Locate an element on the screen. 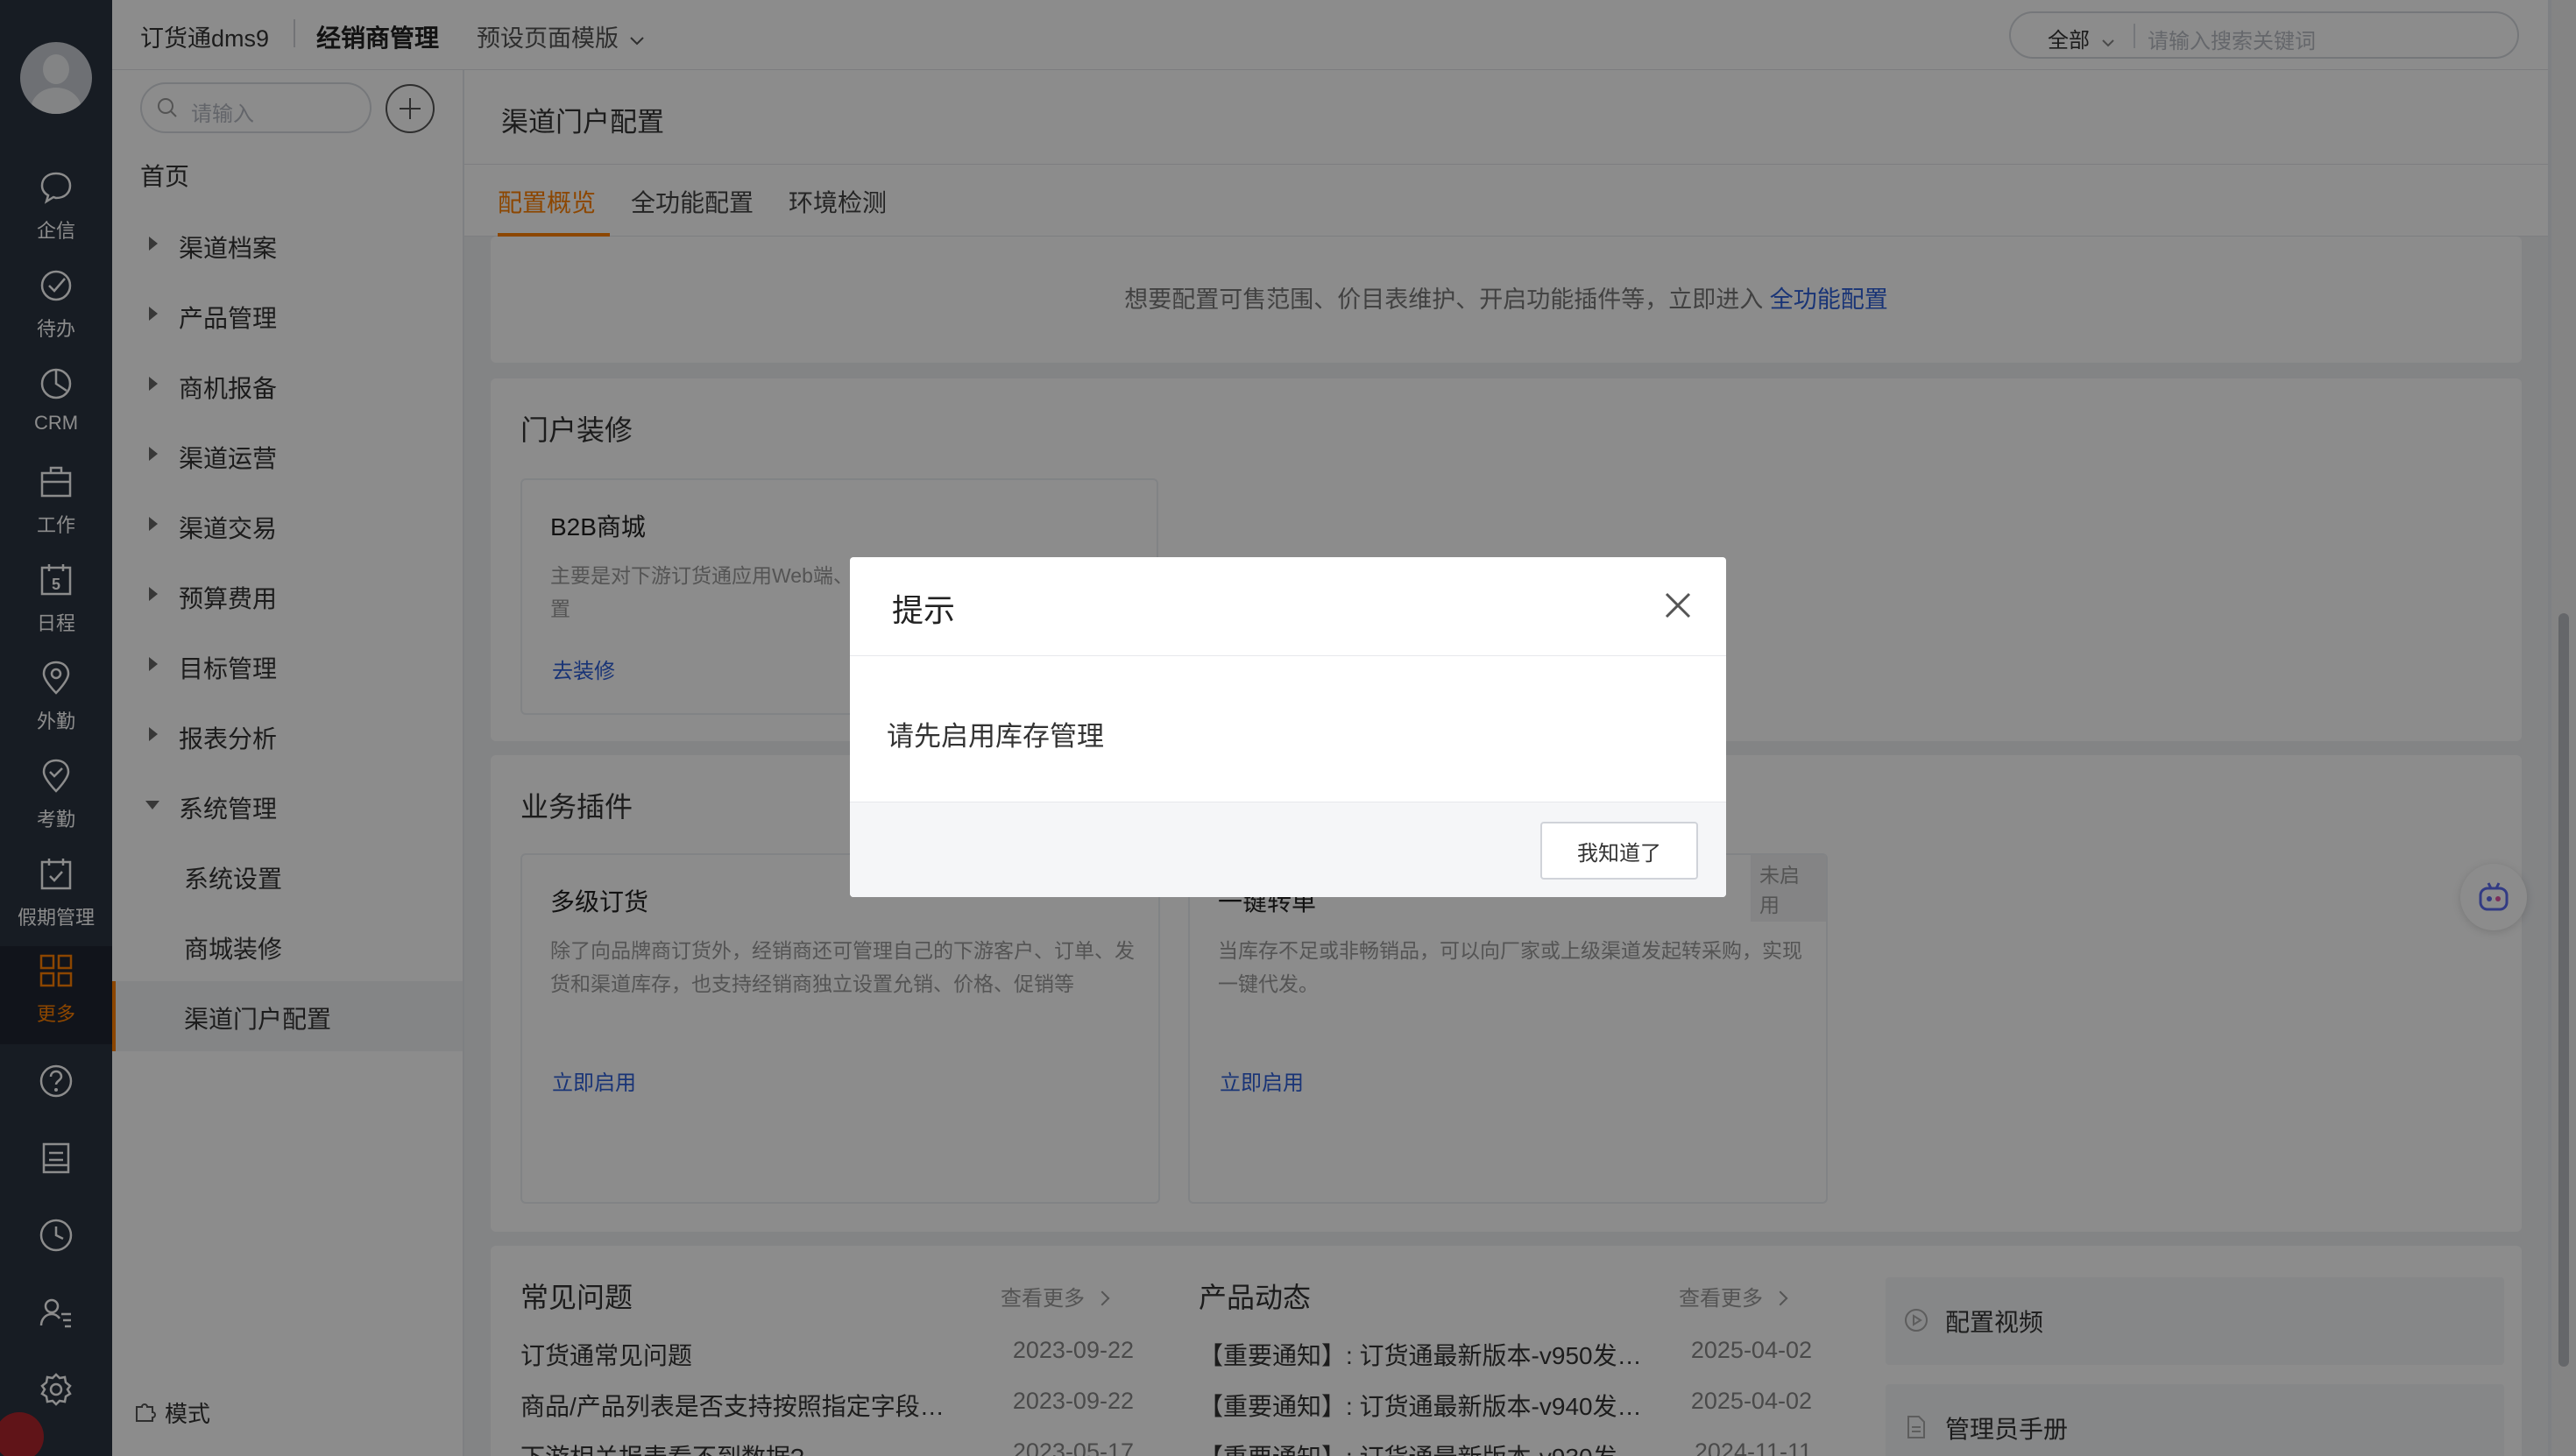 Image resolution: width=2576 pixels, height=1456 pixels. dialog-body: 请先启用库存管理 is located at coordinates (1288, 729).